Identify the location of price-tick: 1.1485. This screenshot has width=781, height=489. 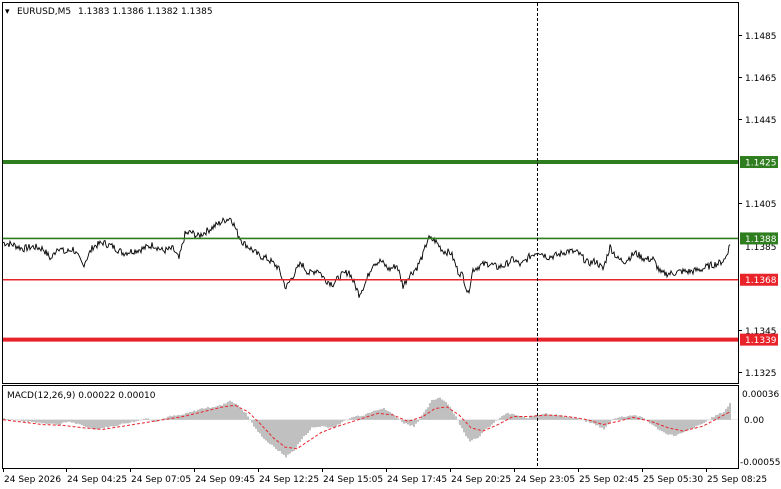
(761, 37).